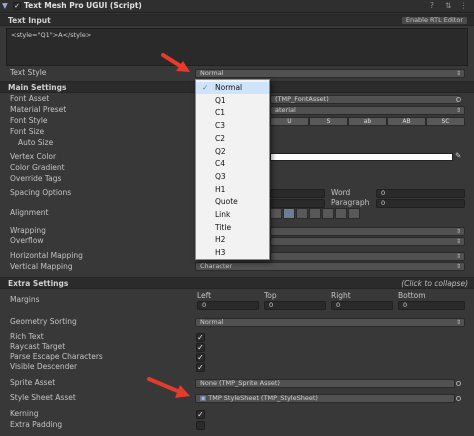 This screenshot has width=474, height=436. I want to click on override-tags-label: Override Tags, so click(36, 178).